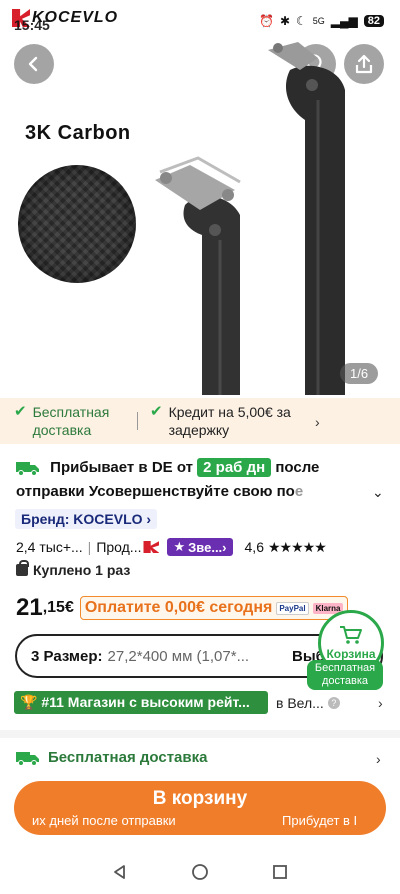  Describe the element at coordinates (280, 872) in the screenshot. I see `nav-recents-icon` at that location.